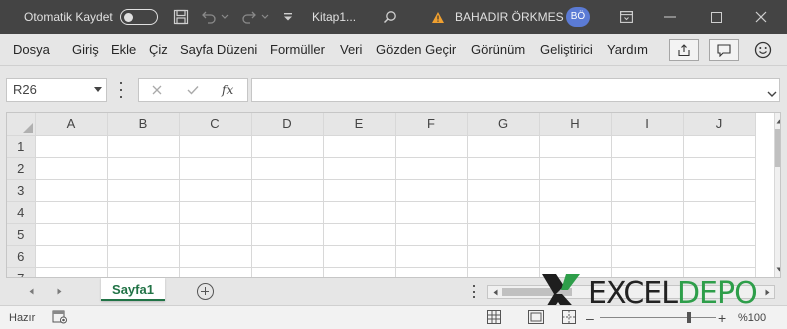 This screenshot has width=787, height=329. I want to click on vertical-scroll-thumb, so click(777, 148).